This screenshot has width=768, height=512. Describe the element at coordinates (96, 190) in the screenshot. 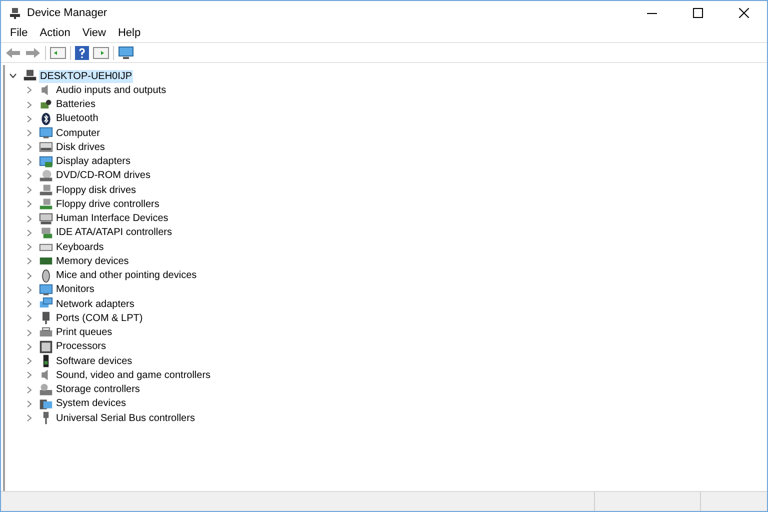

I see `tree-item: Floppy disk drives` at that location.